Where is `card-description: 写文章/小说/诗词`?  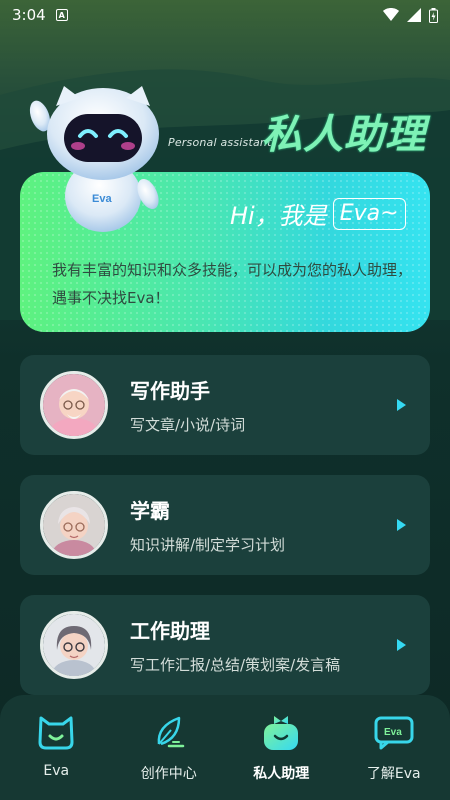
card-description: 写文章/小说/诗词 is located at coordinates (188, 425).